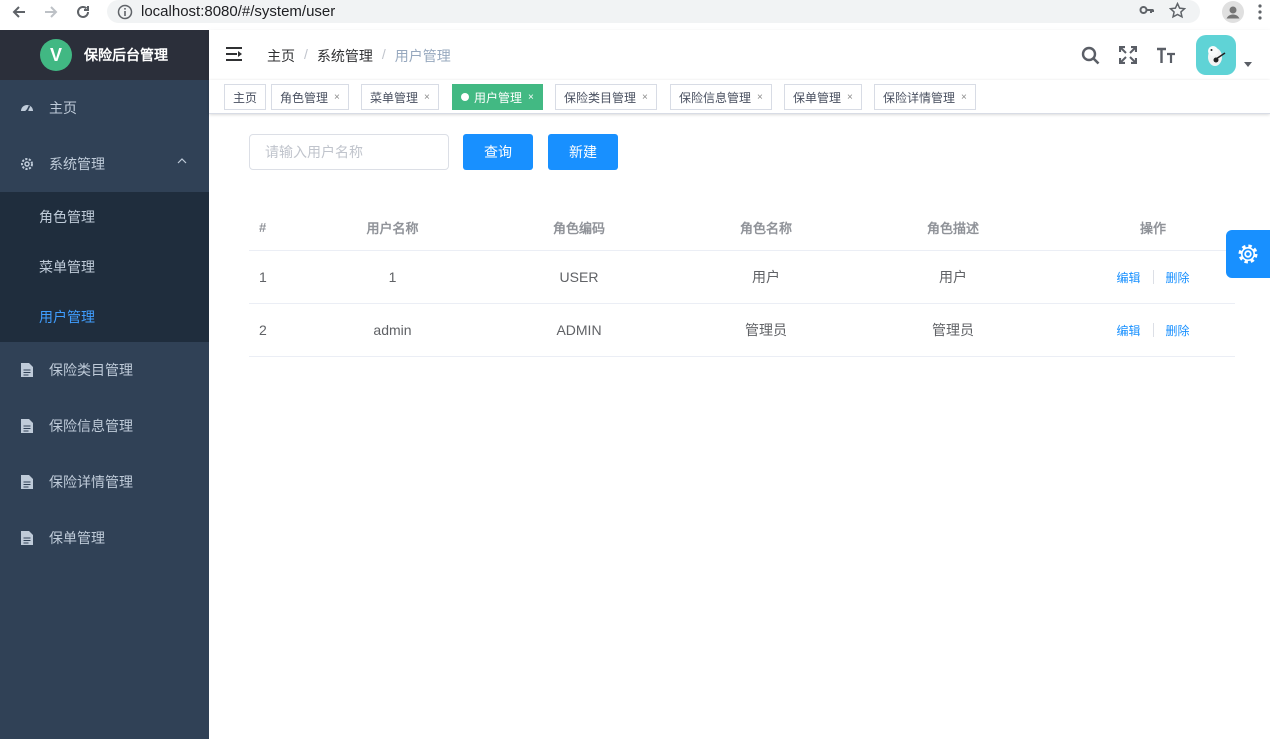  What do you see at coordinates (392, 330) in the screenshot?
I see `cell-username: admin` at bounding box center [392, 330].